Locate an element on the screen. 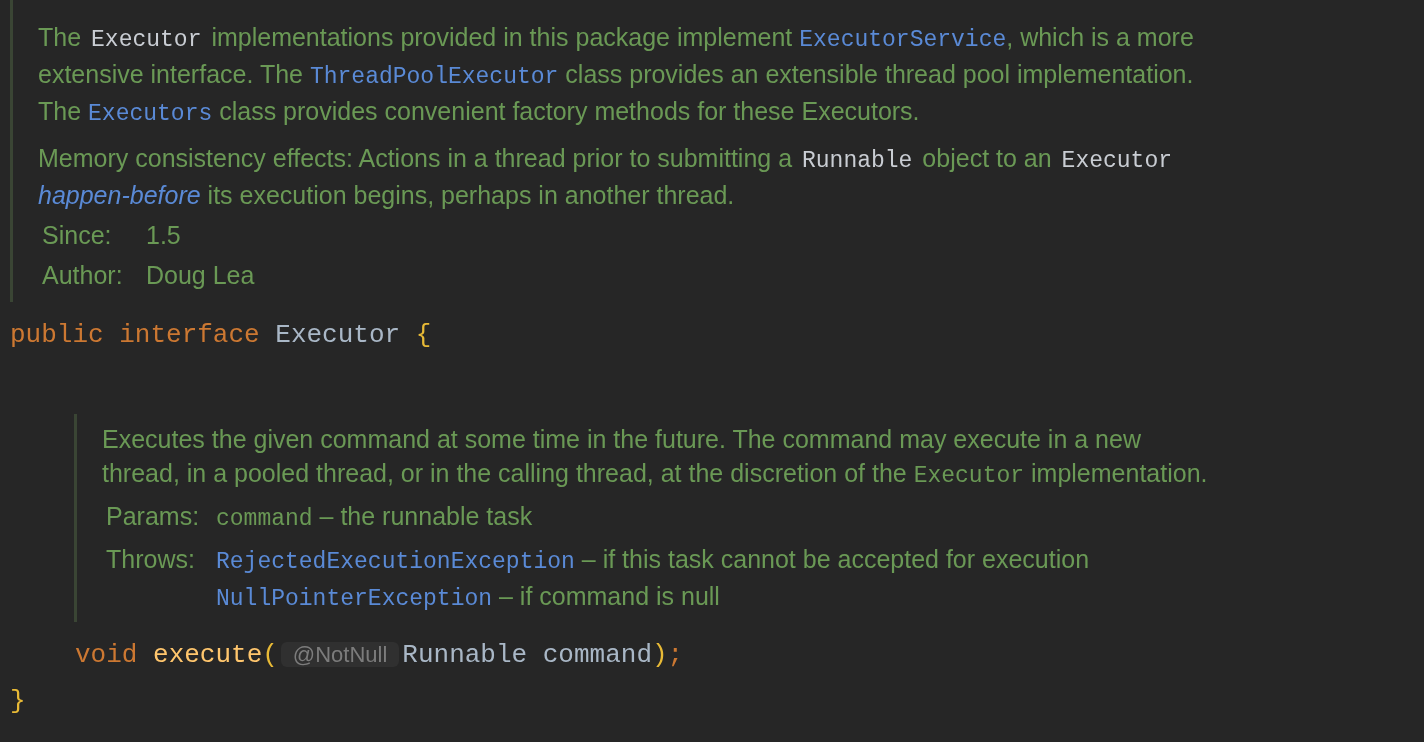  code-line: public interface Executor { is located at coordinates (221, 335).